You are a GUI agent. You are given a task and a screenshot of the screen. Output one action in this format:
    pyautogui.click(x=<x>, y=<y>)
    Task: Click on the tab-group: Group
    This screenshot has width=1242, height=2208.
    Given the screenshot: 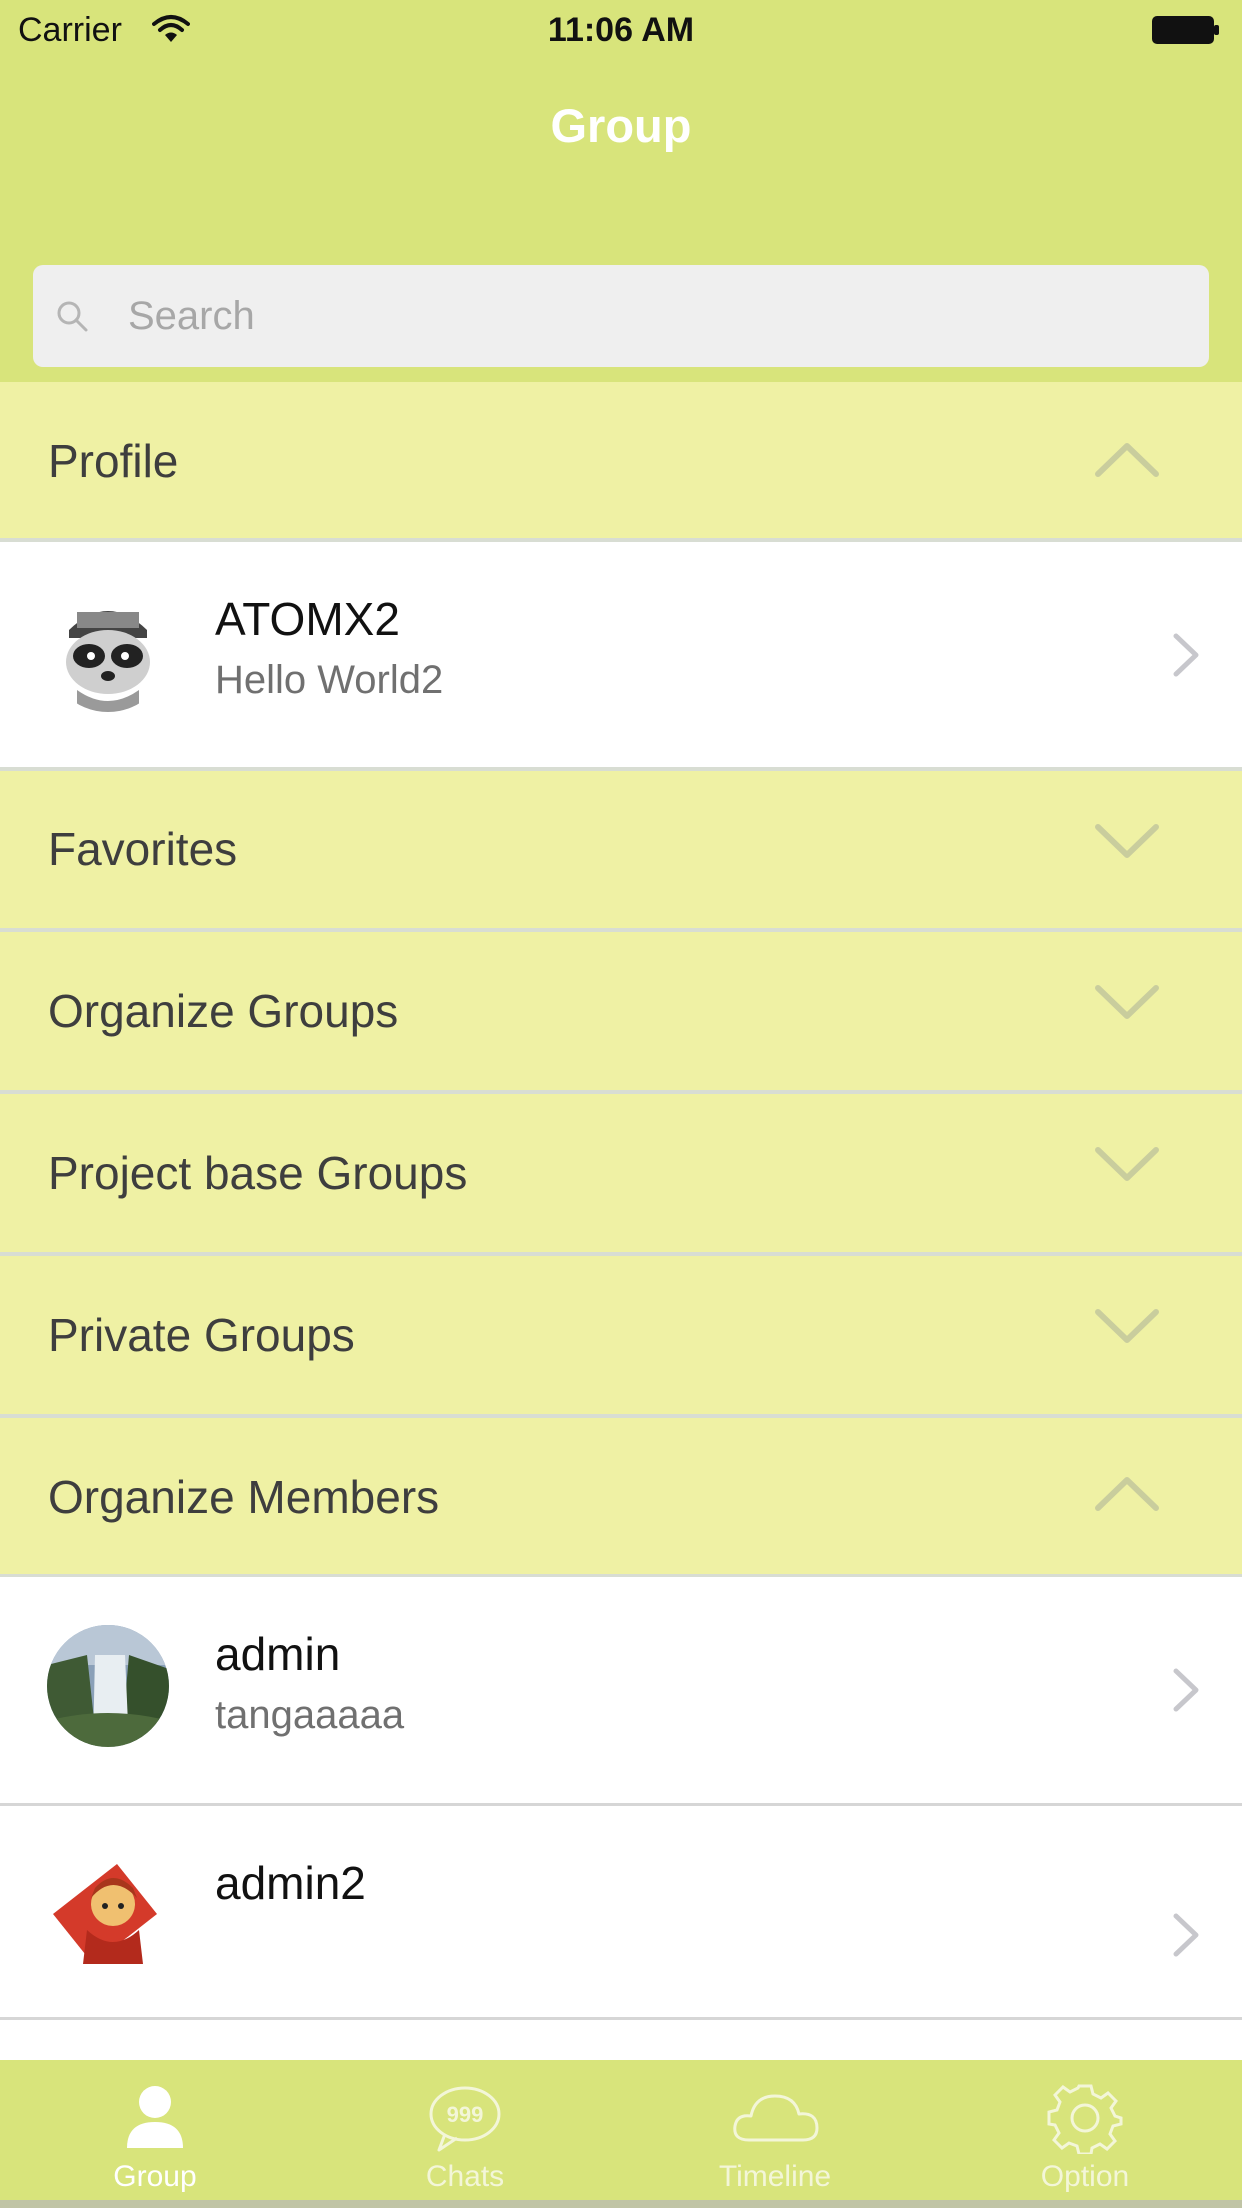 What is the action you would take?
    pyautogui.click(x=155, y=2130)
    